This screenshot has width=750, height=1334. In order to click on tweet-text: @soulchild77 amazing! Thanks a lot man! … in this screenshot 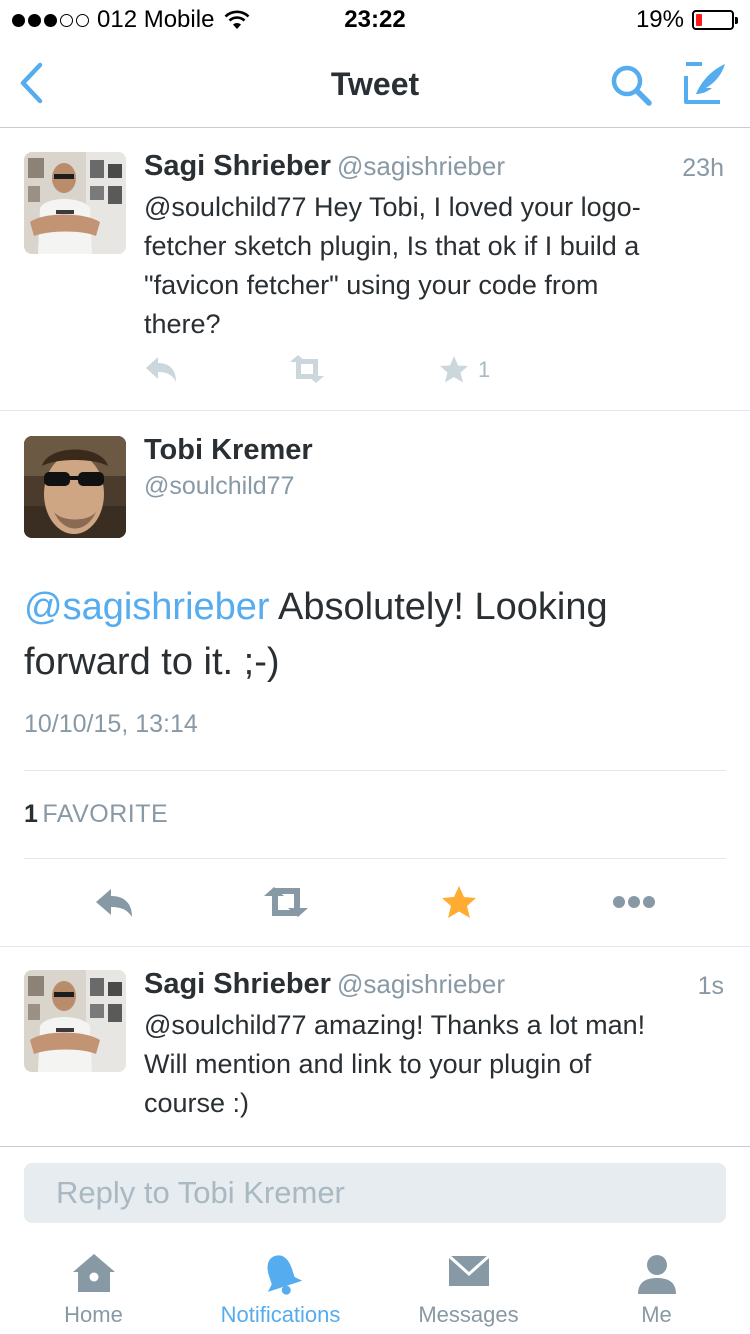, I will do `click(434, 1064)`.